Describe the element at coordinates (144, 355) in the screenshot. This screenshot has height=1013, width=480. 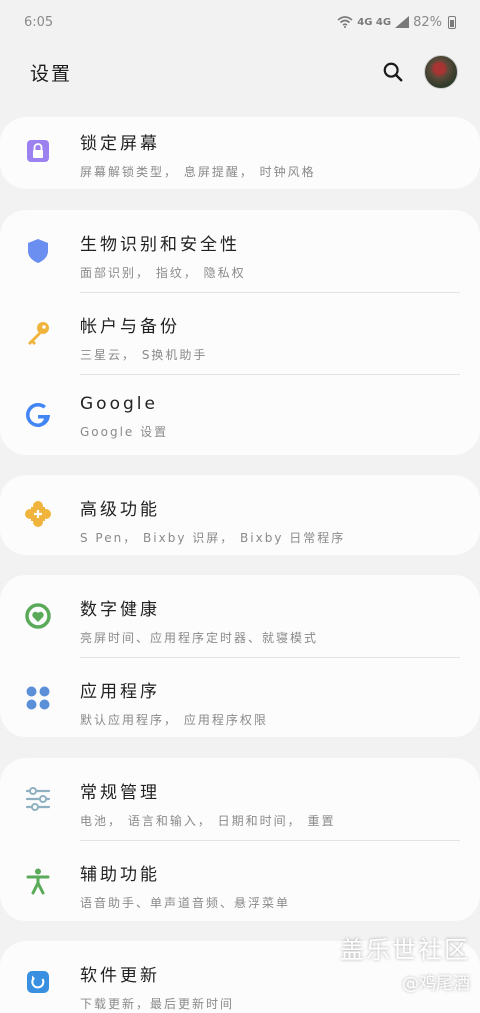
I see `item-subtitle: 三星云， S换机助手` at that location.